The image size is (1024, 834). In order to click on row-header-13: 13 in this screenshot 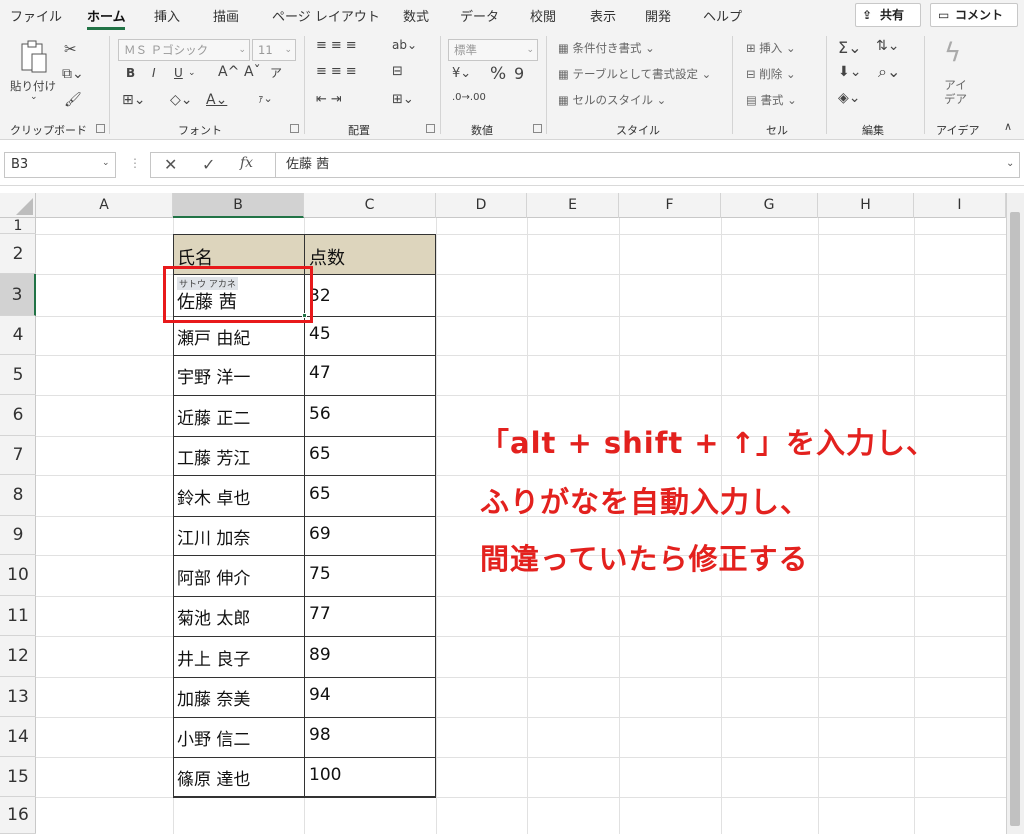, I will do `click(18, 697)`.